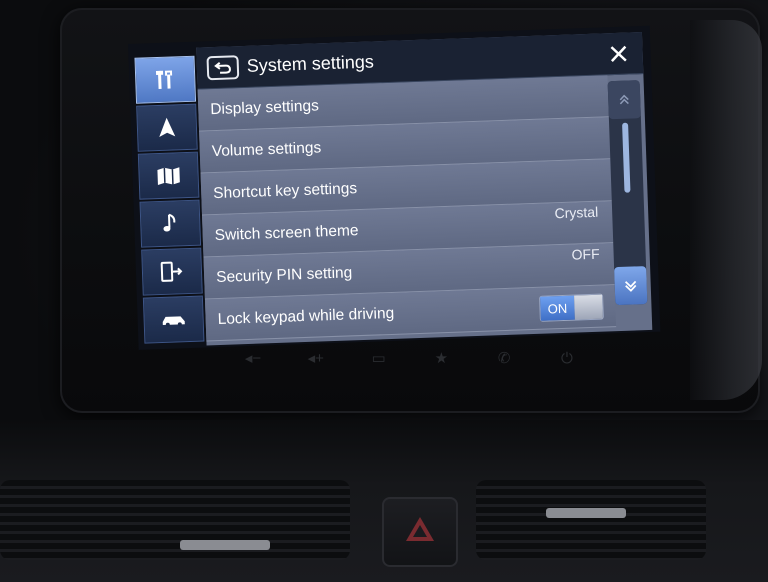 The width and height of the screenshot is (768, 582). Describe the element at coordinates (441, 359) in the screenshot. I see `favorite-key-icon: ★` at that location.